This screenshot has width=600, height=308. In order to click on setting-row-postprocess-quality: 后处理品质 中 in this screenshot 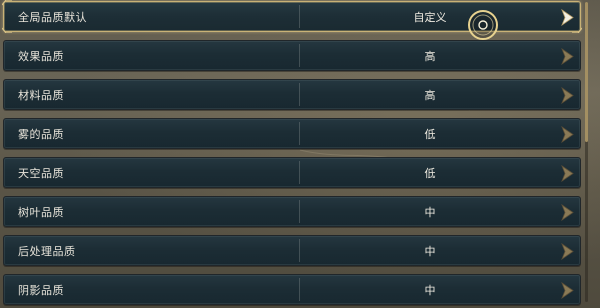, I will do `click(292, 250)`.